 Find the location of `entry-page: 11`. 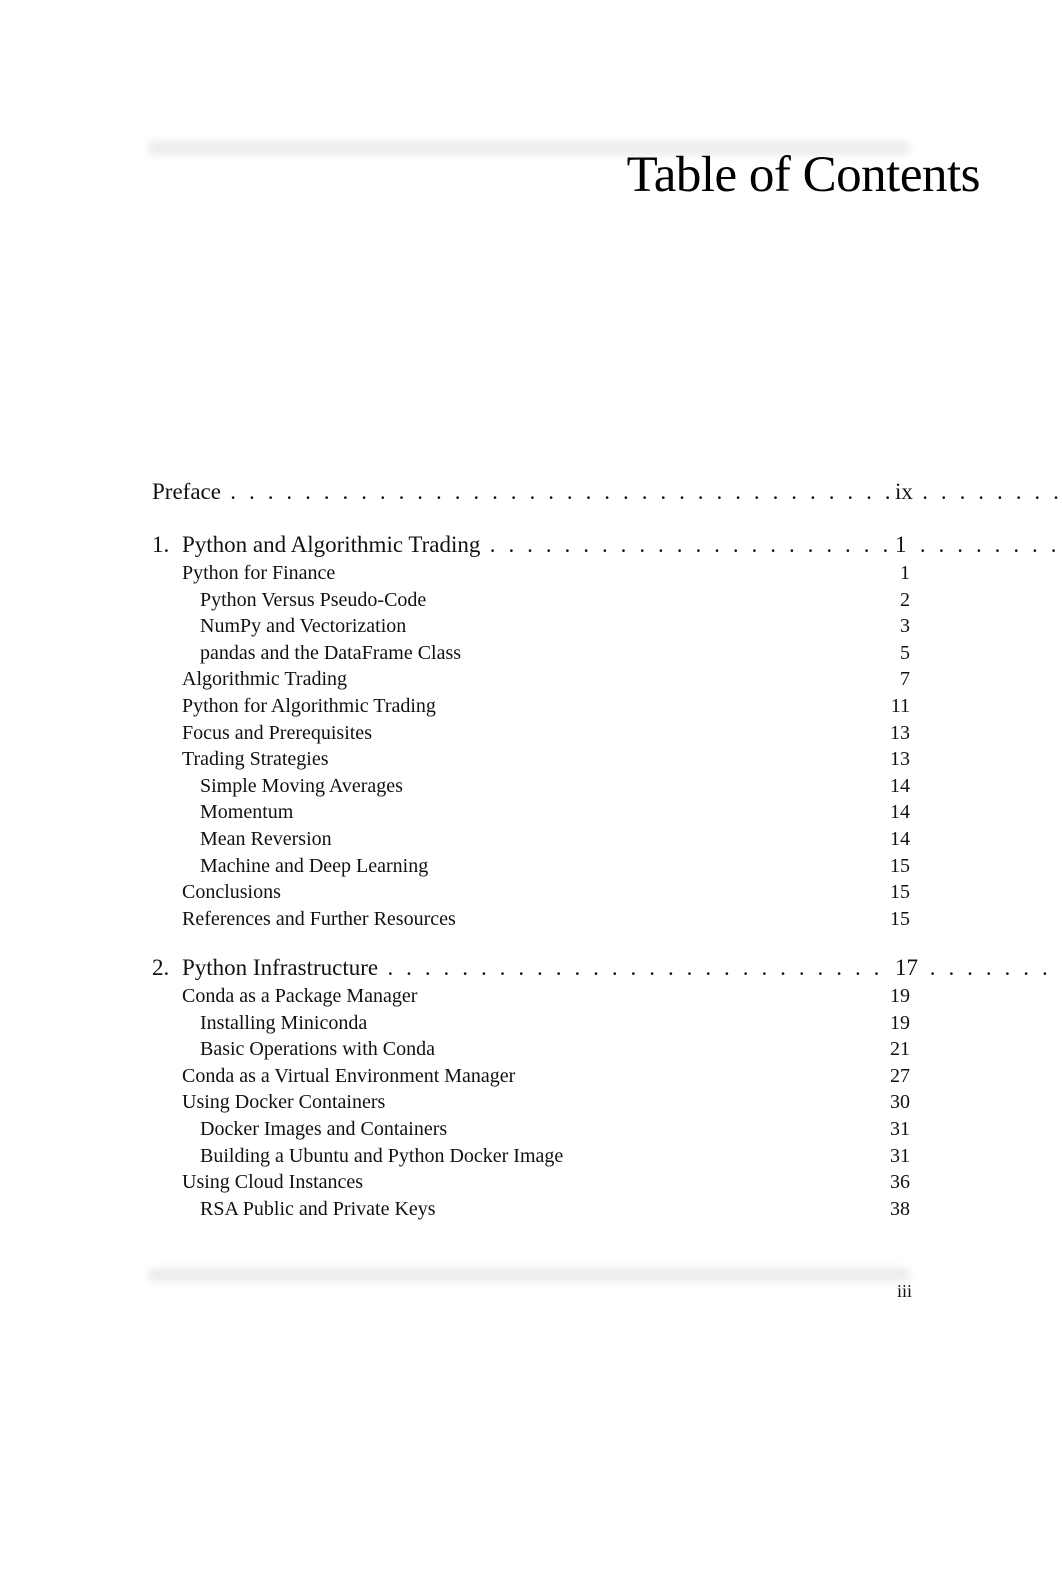

entry-page: 11 is located at coordinates (900, 706).